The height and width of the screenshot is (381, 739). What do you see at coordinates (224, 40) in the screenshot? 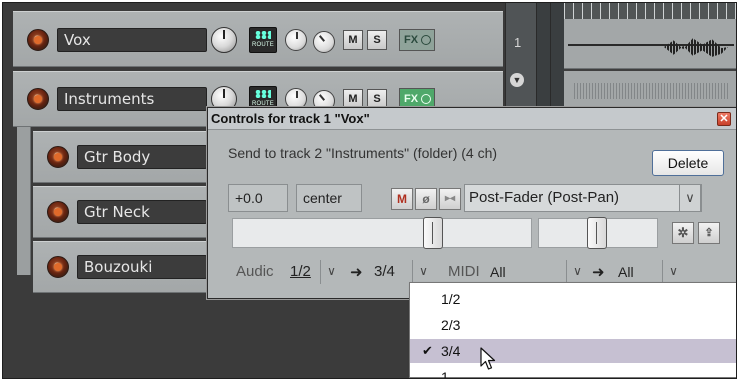
I see `volume-knob` at bounding box center [224, 40].